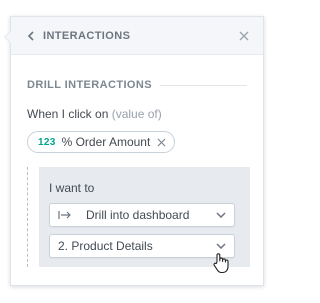  I want to click on panel-title: INTERACTIONS, so click(86, 36).